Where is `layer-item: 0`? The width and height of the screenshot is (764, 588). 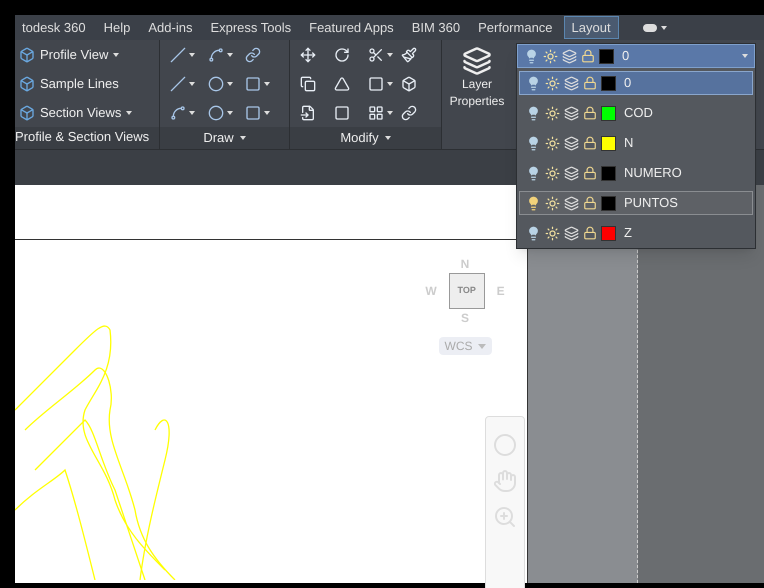
layer-item: 0 is located at coordinates (636, 83).